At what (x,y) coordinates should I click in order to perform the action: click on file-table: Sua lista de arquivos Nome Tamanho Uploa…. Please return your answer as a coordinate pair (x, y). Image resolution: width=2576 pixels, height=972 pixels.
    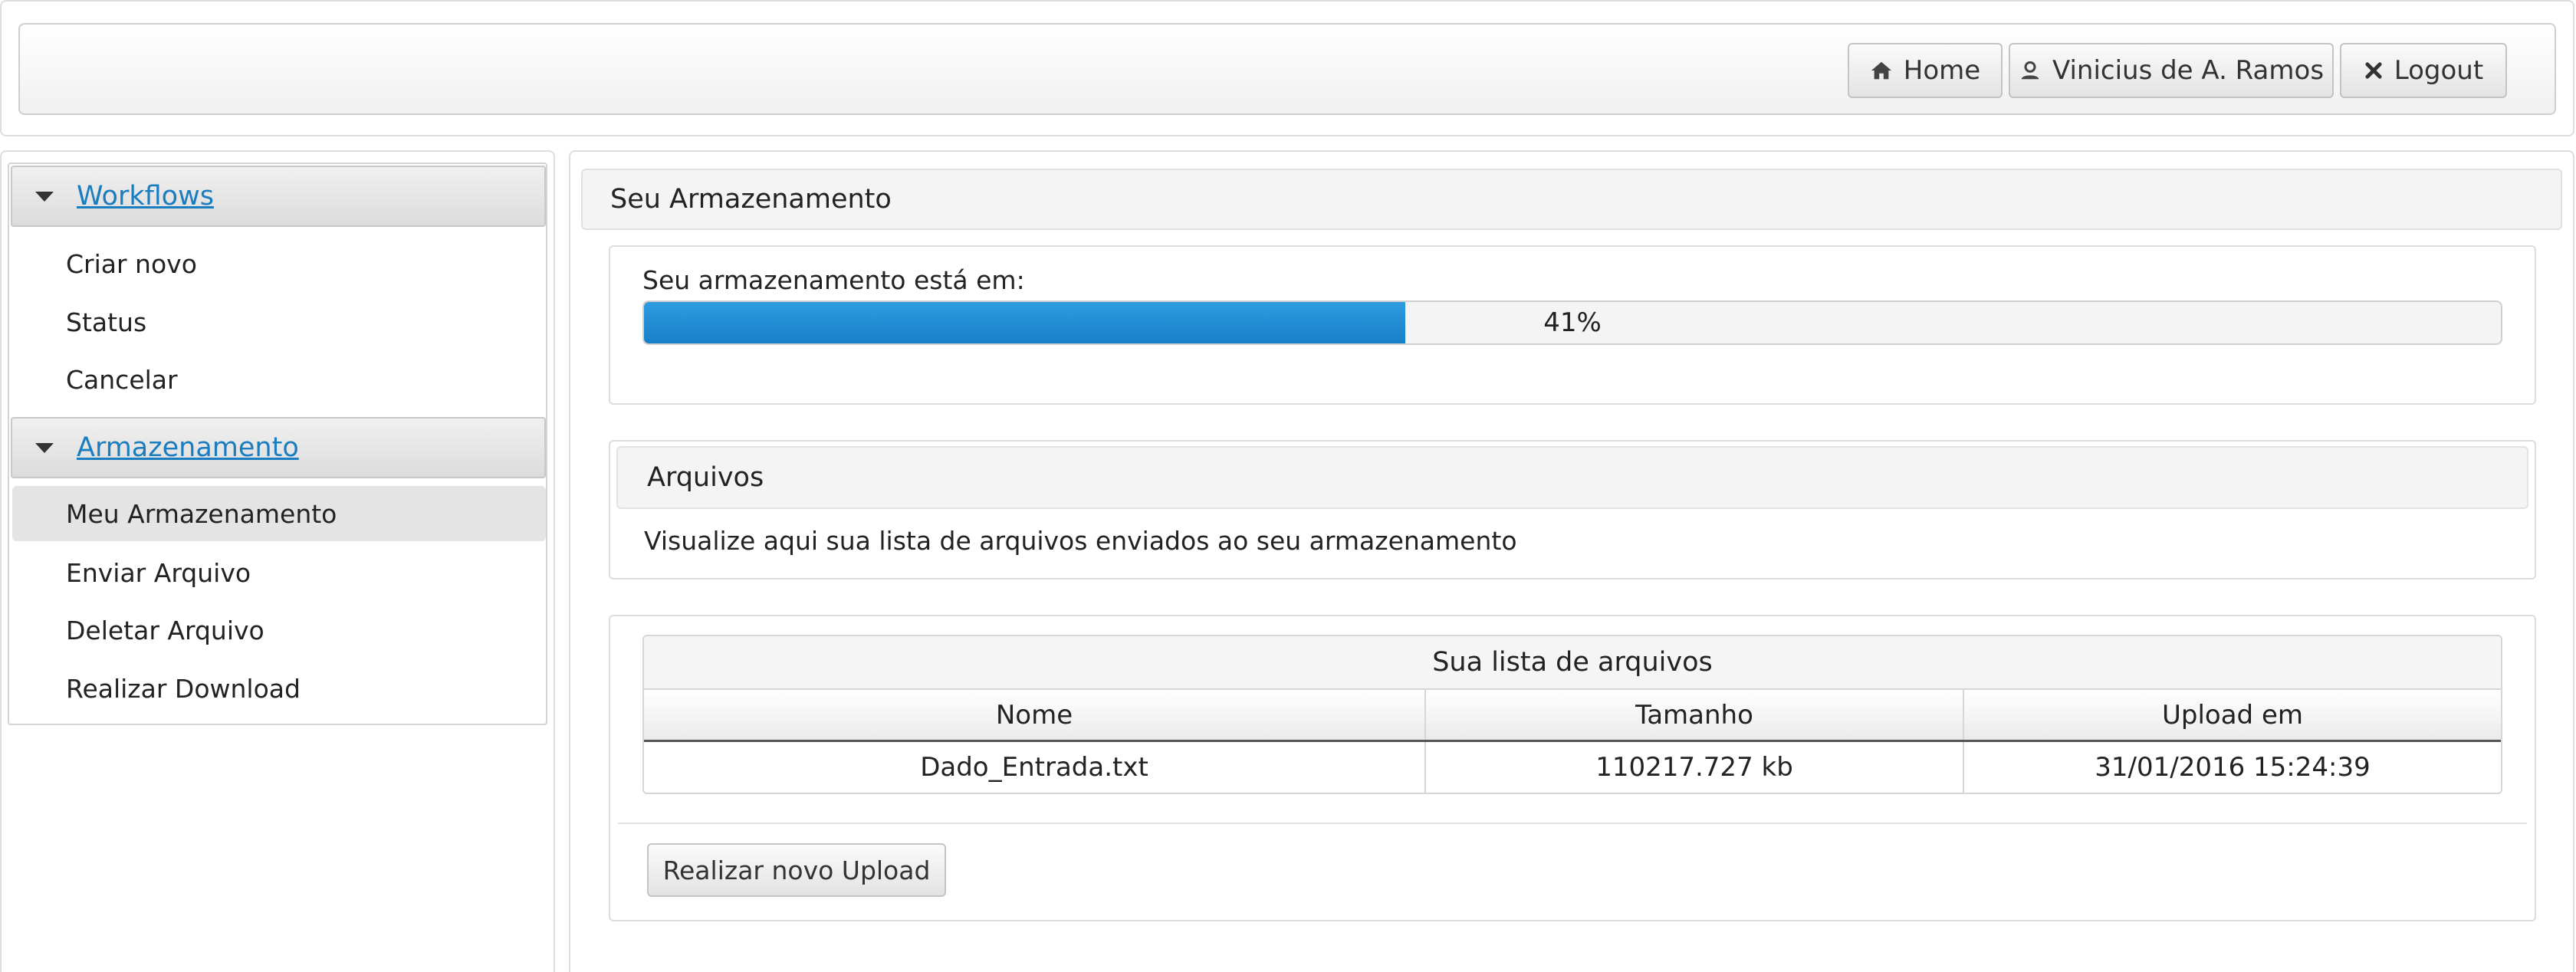
    Looking at the image, I should click on (1572, 714).